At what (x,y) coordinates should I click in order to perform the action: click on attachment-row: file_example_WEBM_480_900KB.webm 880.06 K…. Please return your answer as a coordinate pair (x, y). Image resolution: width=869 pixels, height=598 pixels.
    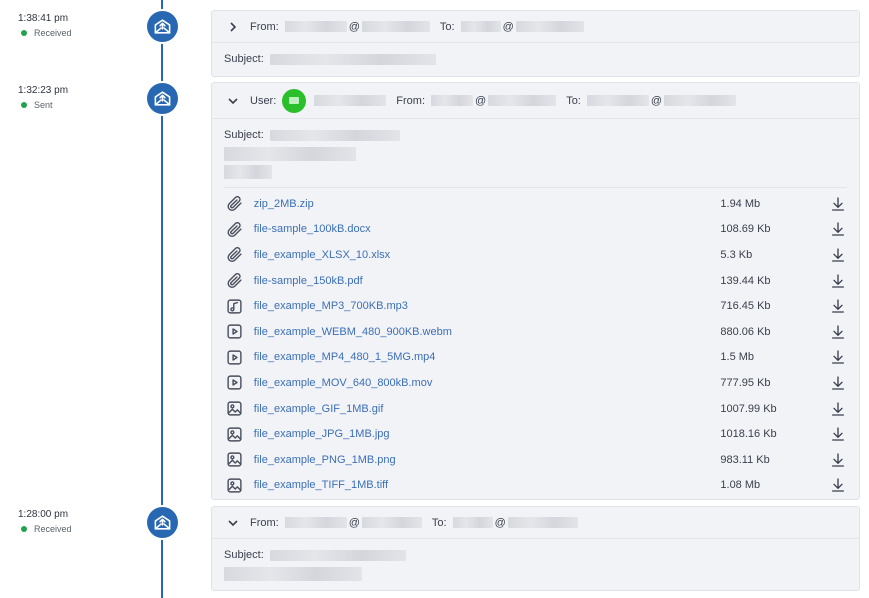
    Looking at the image, I should click on (535, 332).